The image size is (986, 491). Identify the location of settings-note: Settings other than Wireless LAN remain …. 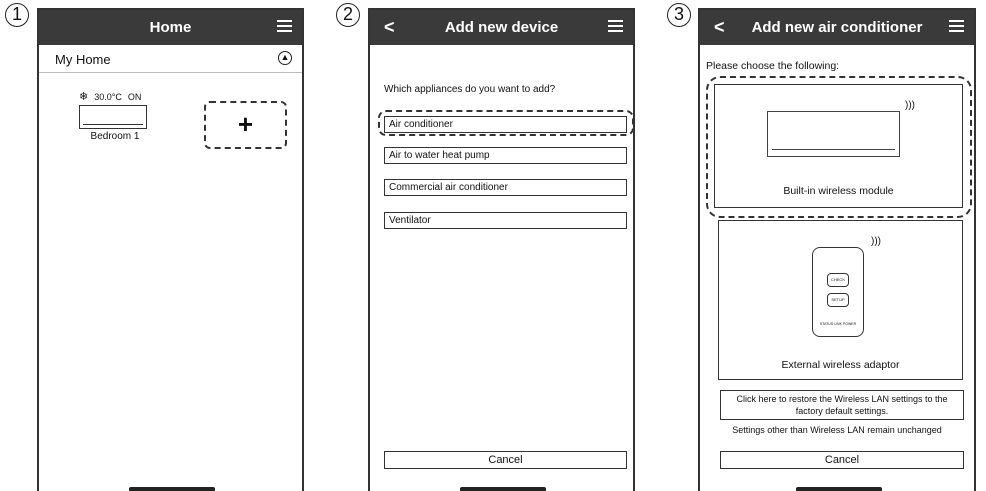
(837, 430).